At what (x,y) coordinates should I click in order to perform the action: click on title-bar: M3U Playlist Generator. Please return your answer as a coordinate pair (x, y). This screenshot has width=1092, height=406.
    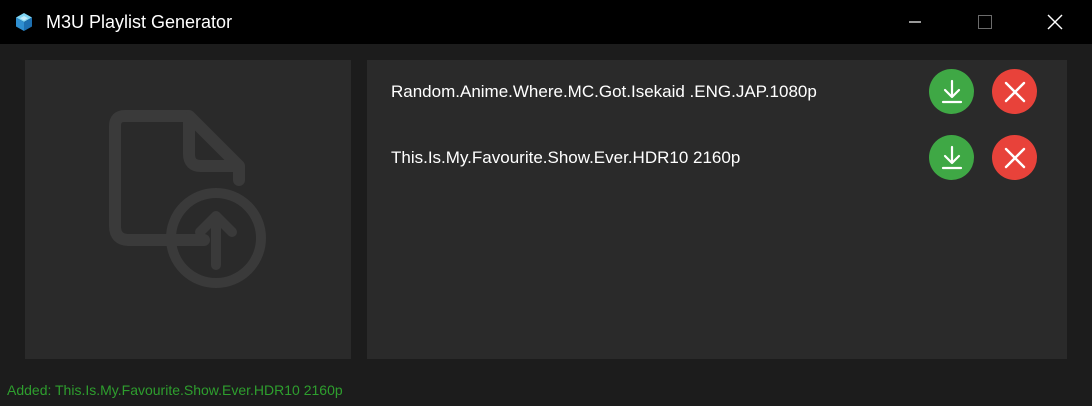
    Looking at the image, I should click on (546, 22).